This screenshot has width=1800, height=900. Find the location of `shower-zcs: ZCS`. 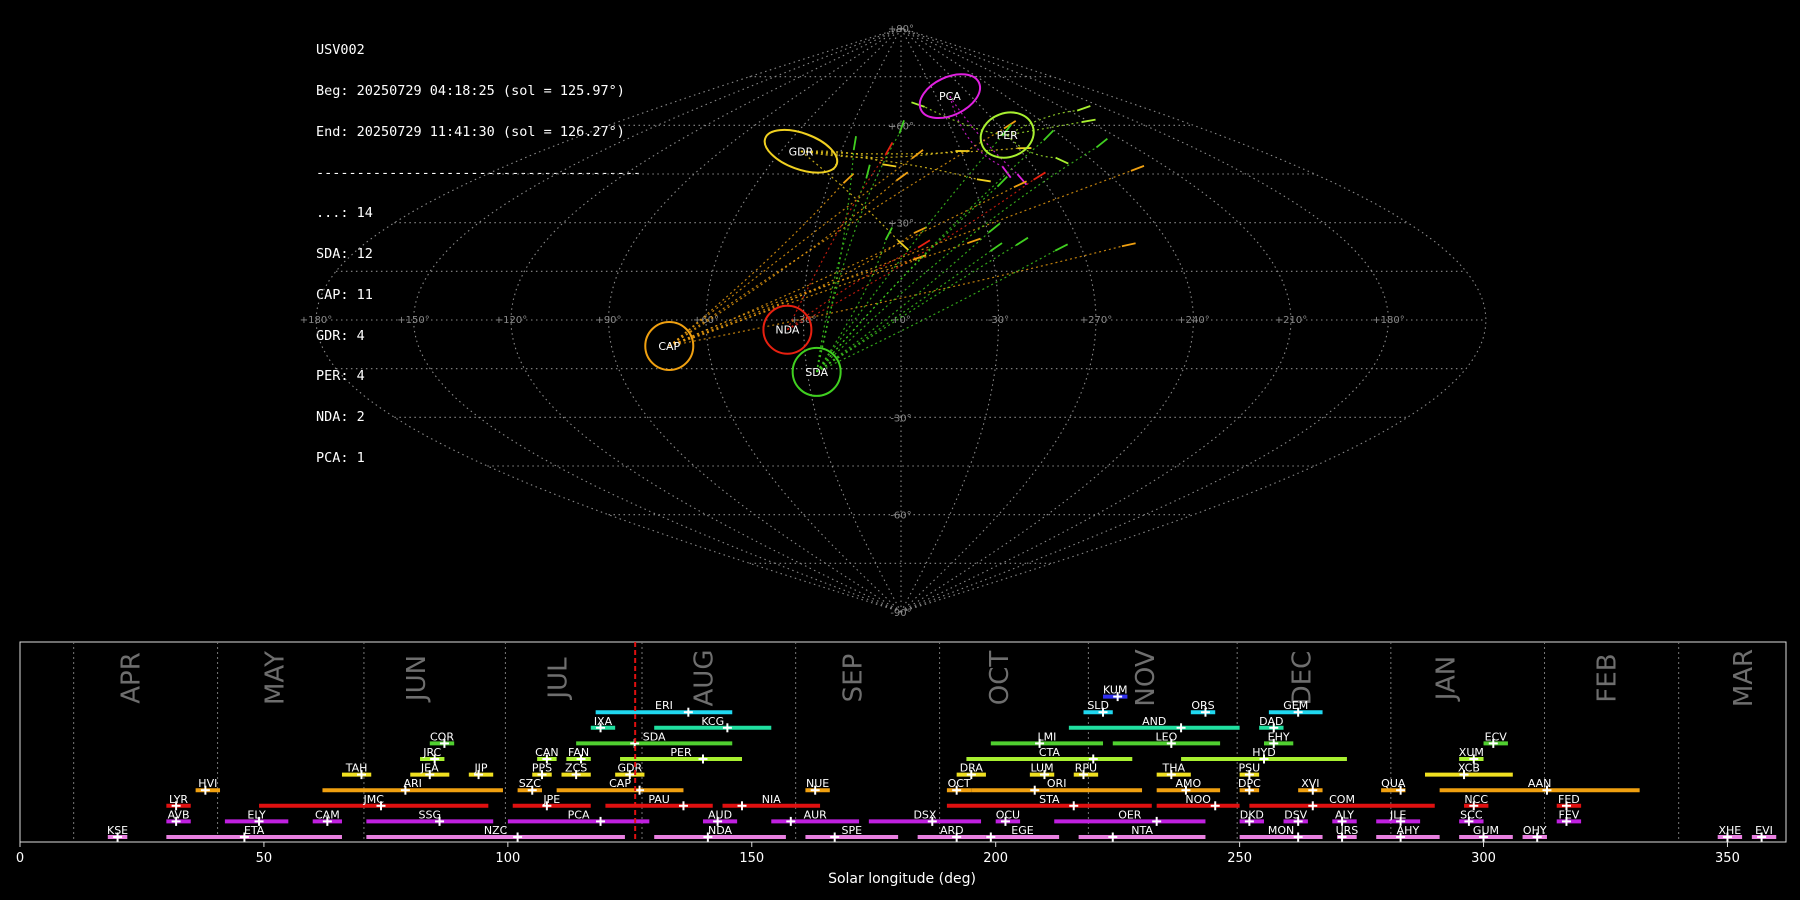

shower-zcs: ZCS is located at coordinates (576, 771).